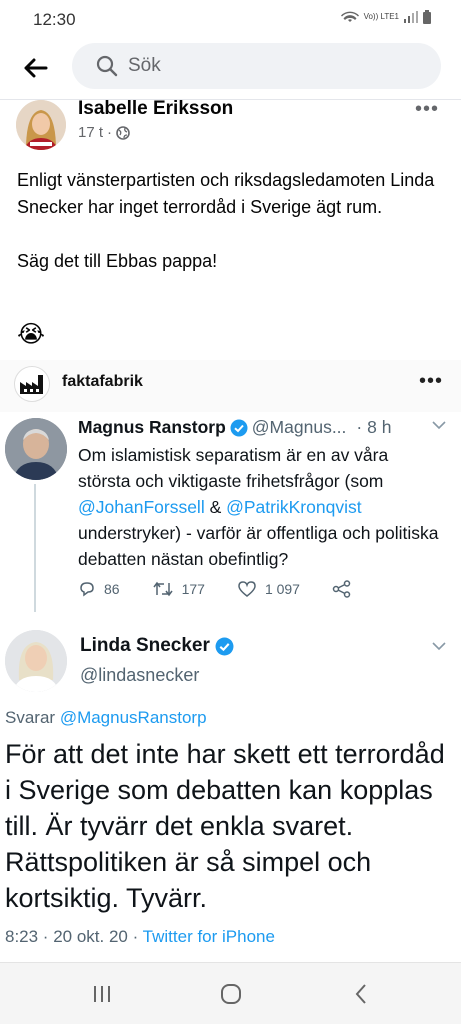 This screenshot has height=1024, width=461. Describe the element at coordinates (32, 384) in the screenshot. I see `factory-logo-icon` at that location.